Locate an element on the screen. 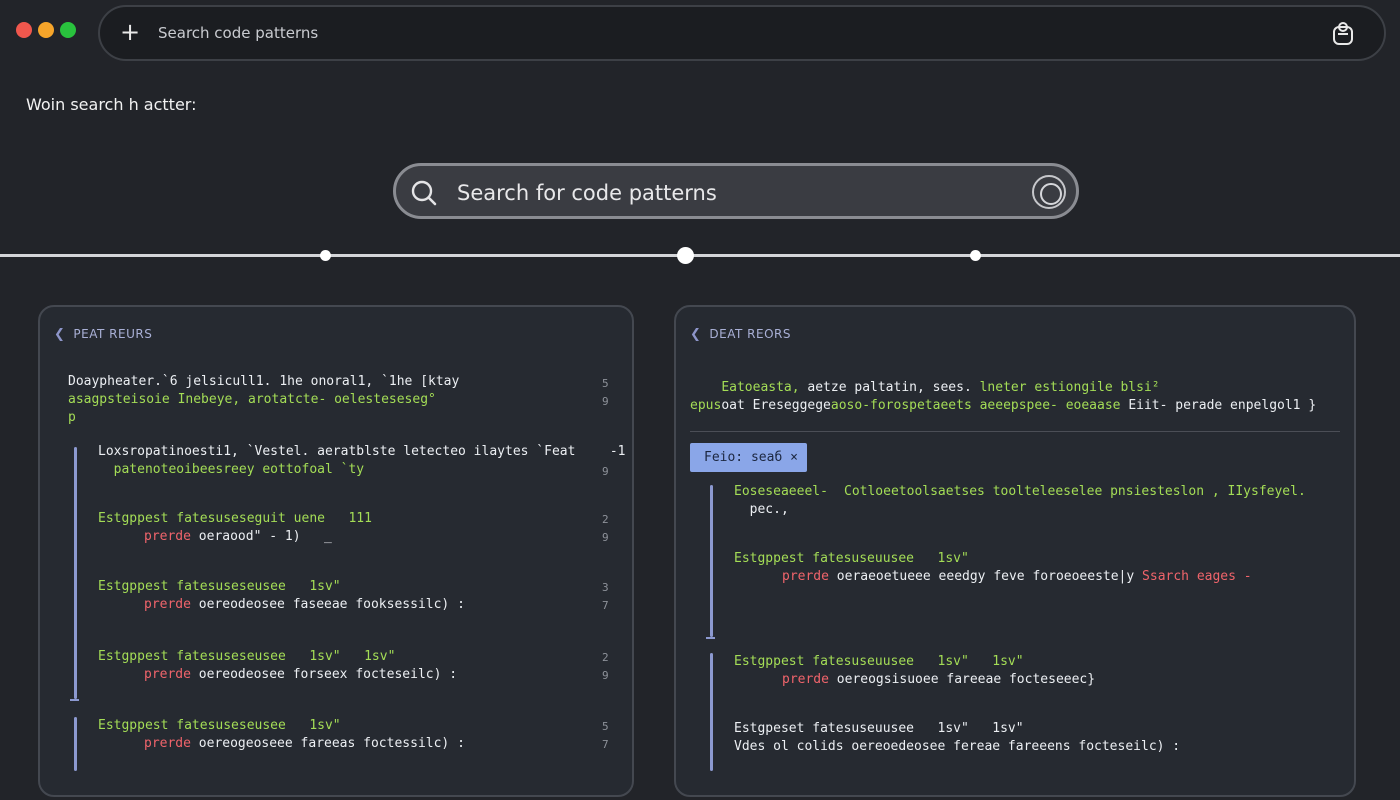 The width and height of the screenshot is (1400, 800). result-tail: -1 is located at coordinates (614, 451).